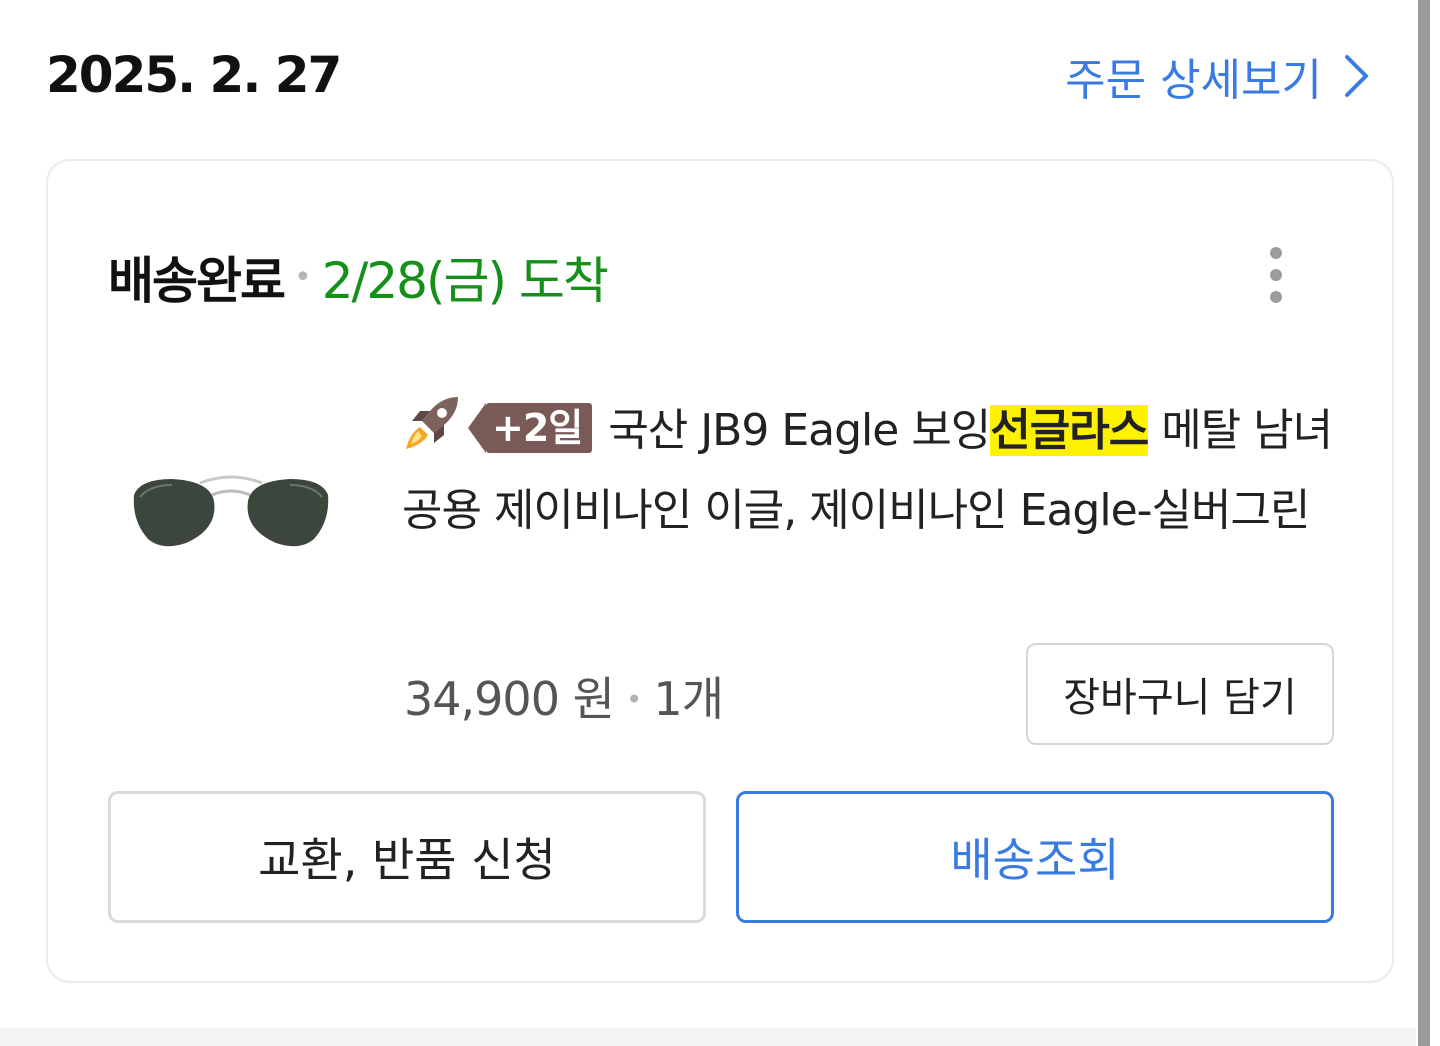 This screenshot has width=1440, height=1046. I want to click on section-divider, so click(708, 1037).